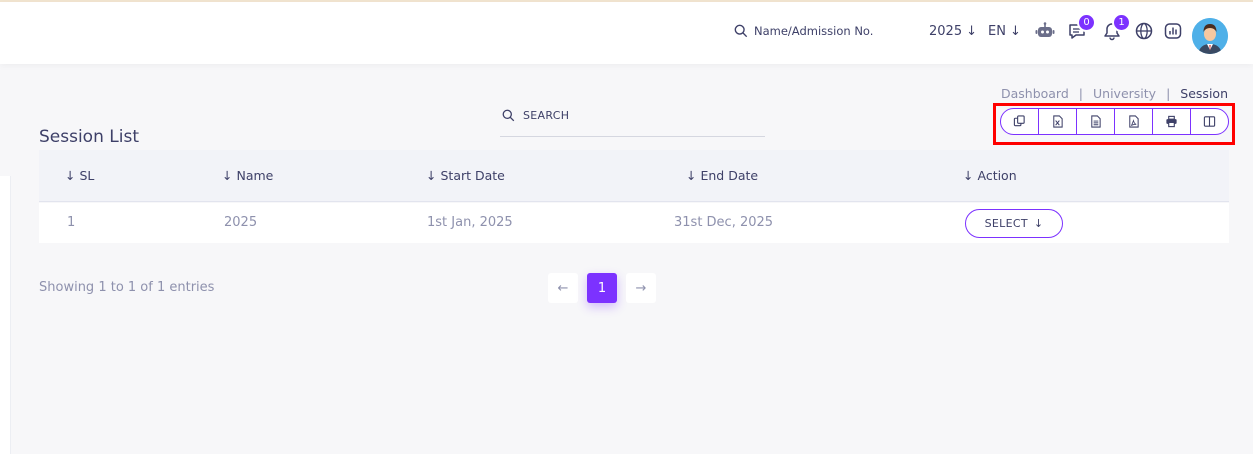  Describe the element at coordinates (1173, 31) in the screenshot. I see `chart-icon` at that location.